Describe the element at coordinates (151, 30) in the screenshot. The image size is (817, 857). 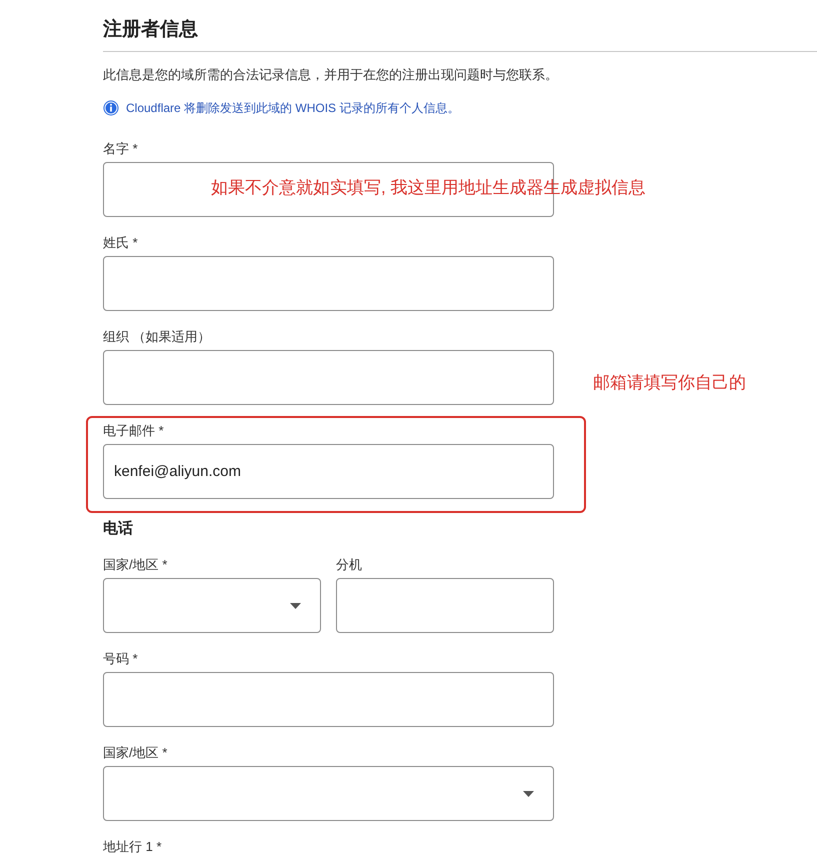
I see `section-title: 注册者信息` at that location.